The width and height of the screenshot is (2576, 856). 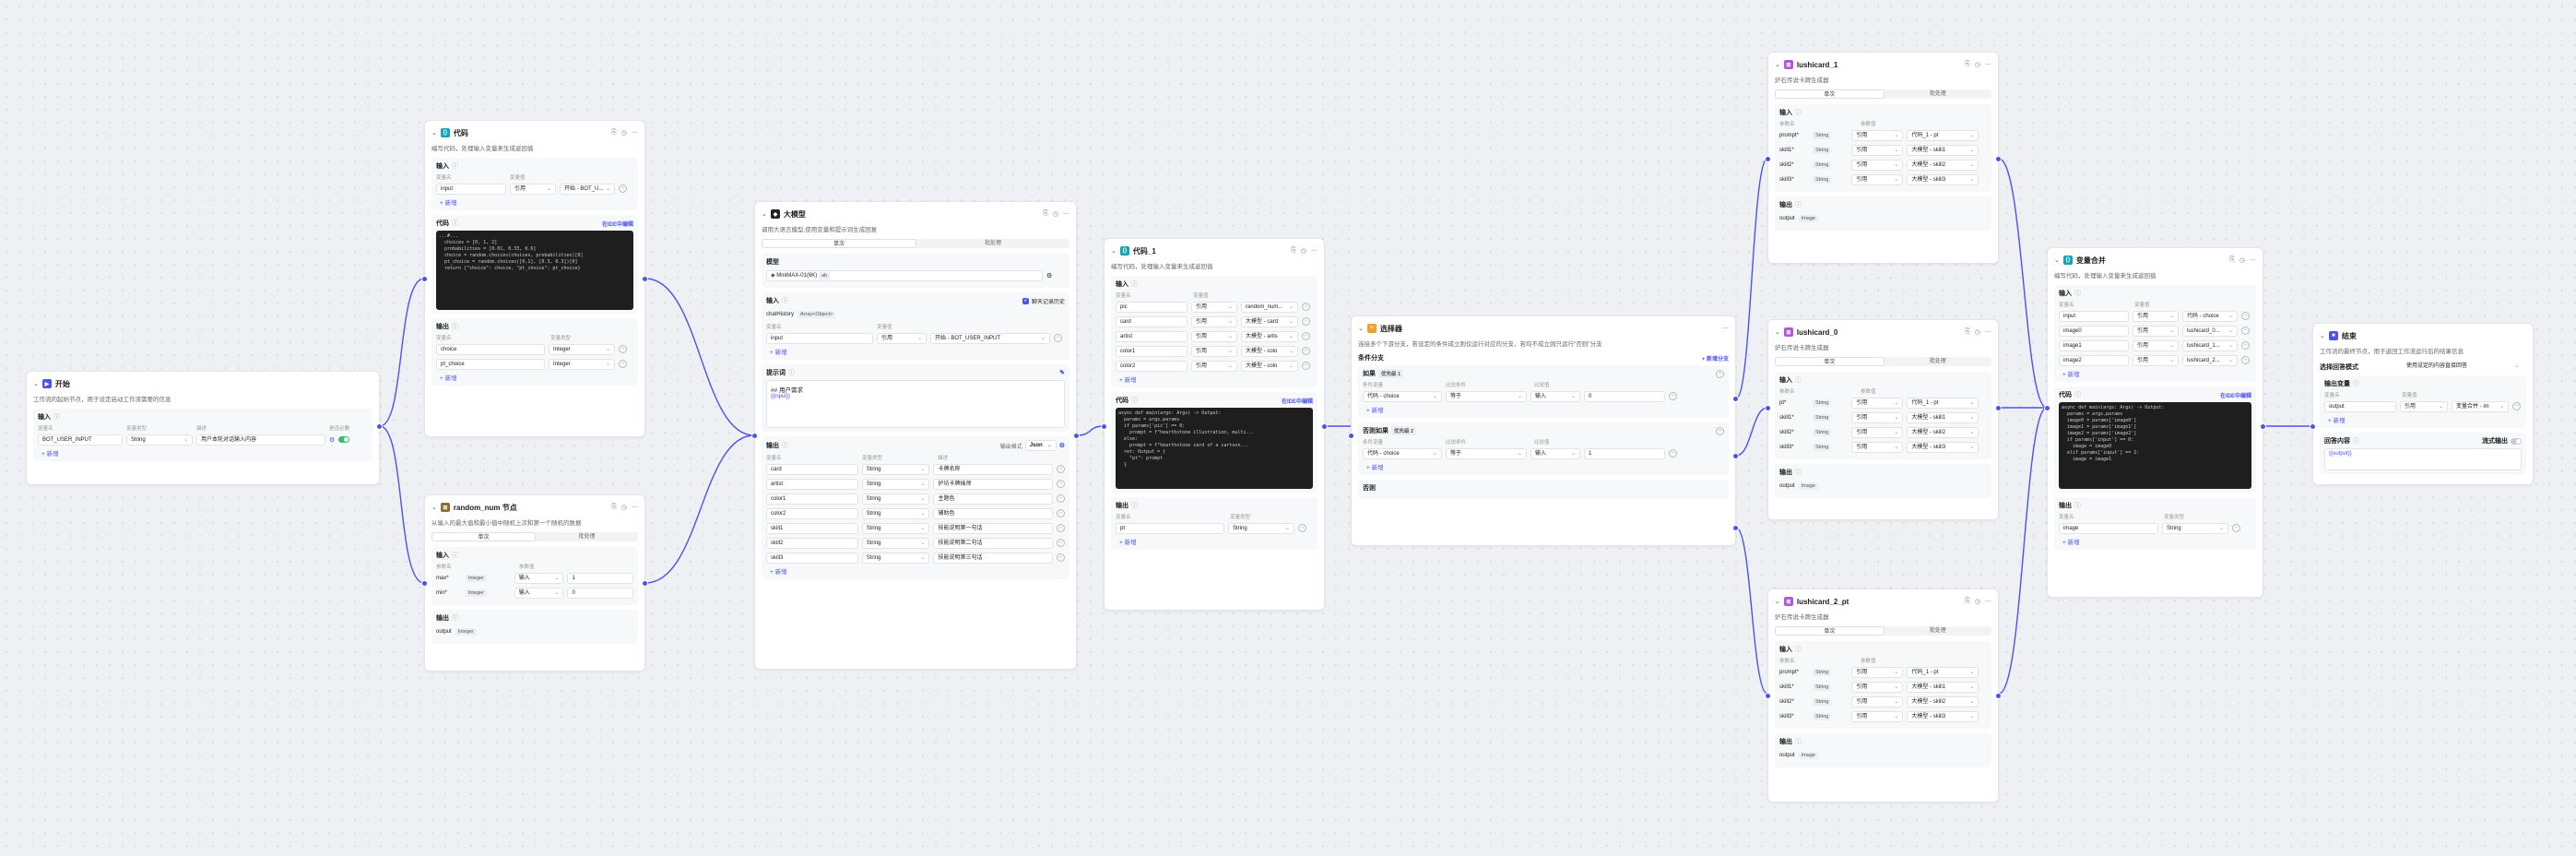 I want to click on chat-history-checkbox: ✓, so click(x=1025, y=300).